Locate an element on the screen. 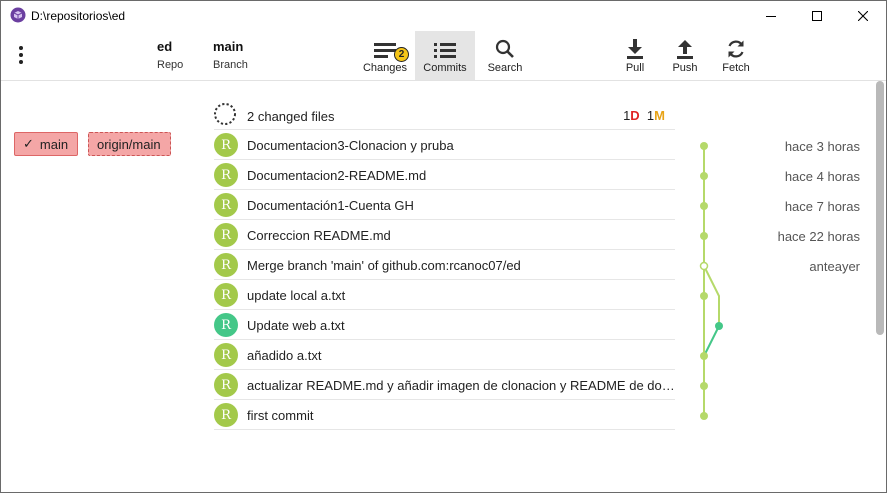  commit-time: hace 4 horas is located at coordinates (822, 176).